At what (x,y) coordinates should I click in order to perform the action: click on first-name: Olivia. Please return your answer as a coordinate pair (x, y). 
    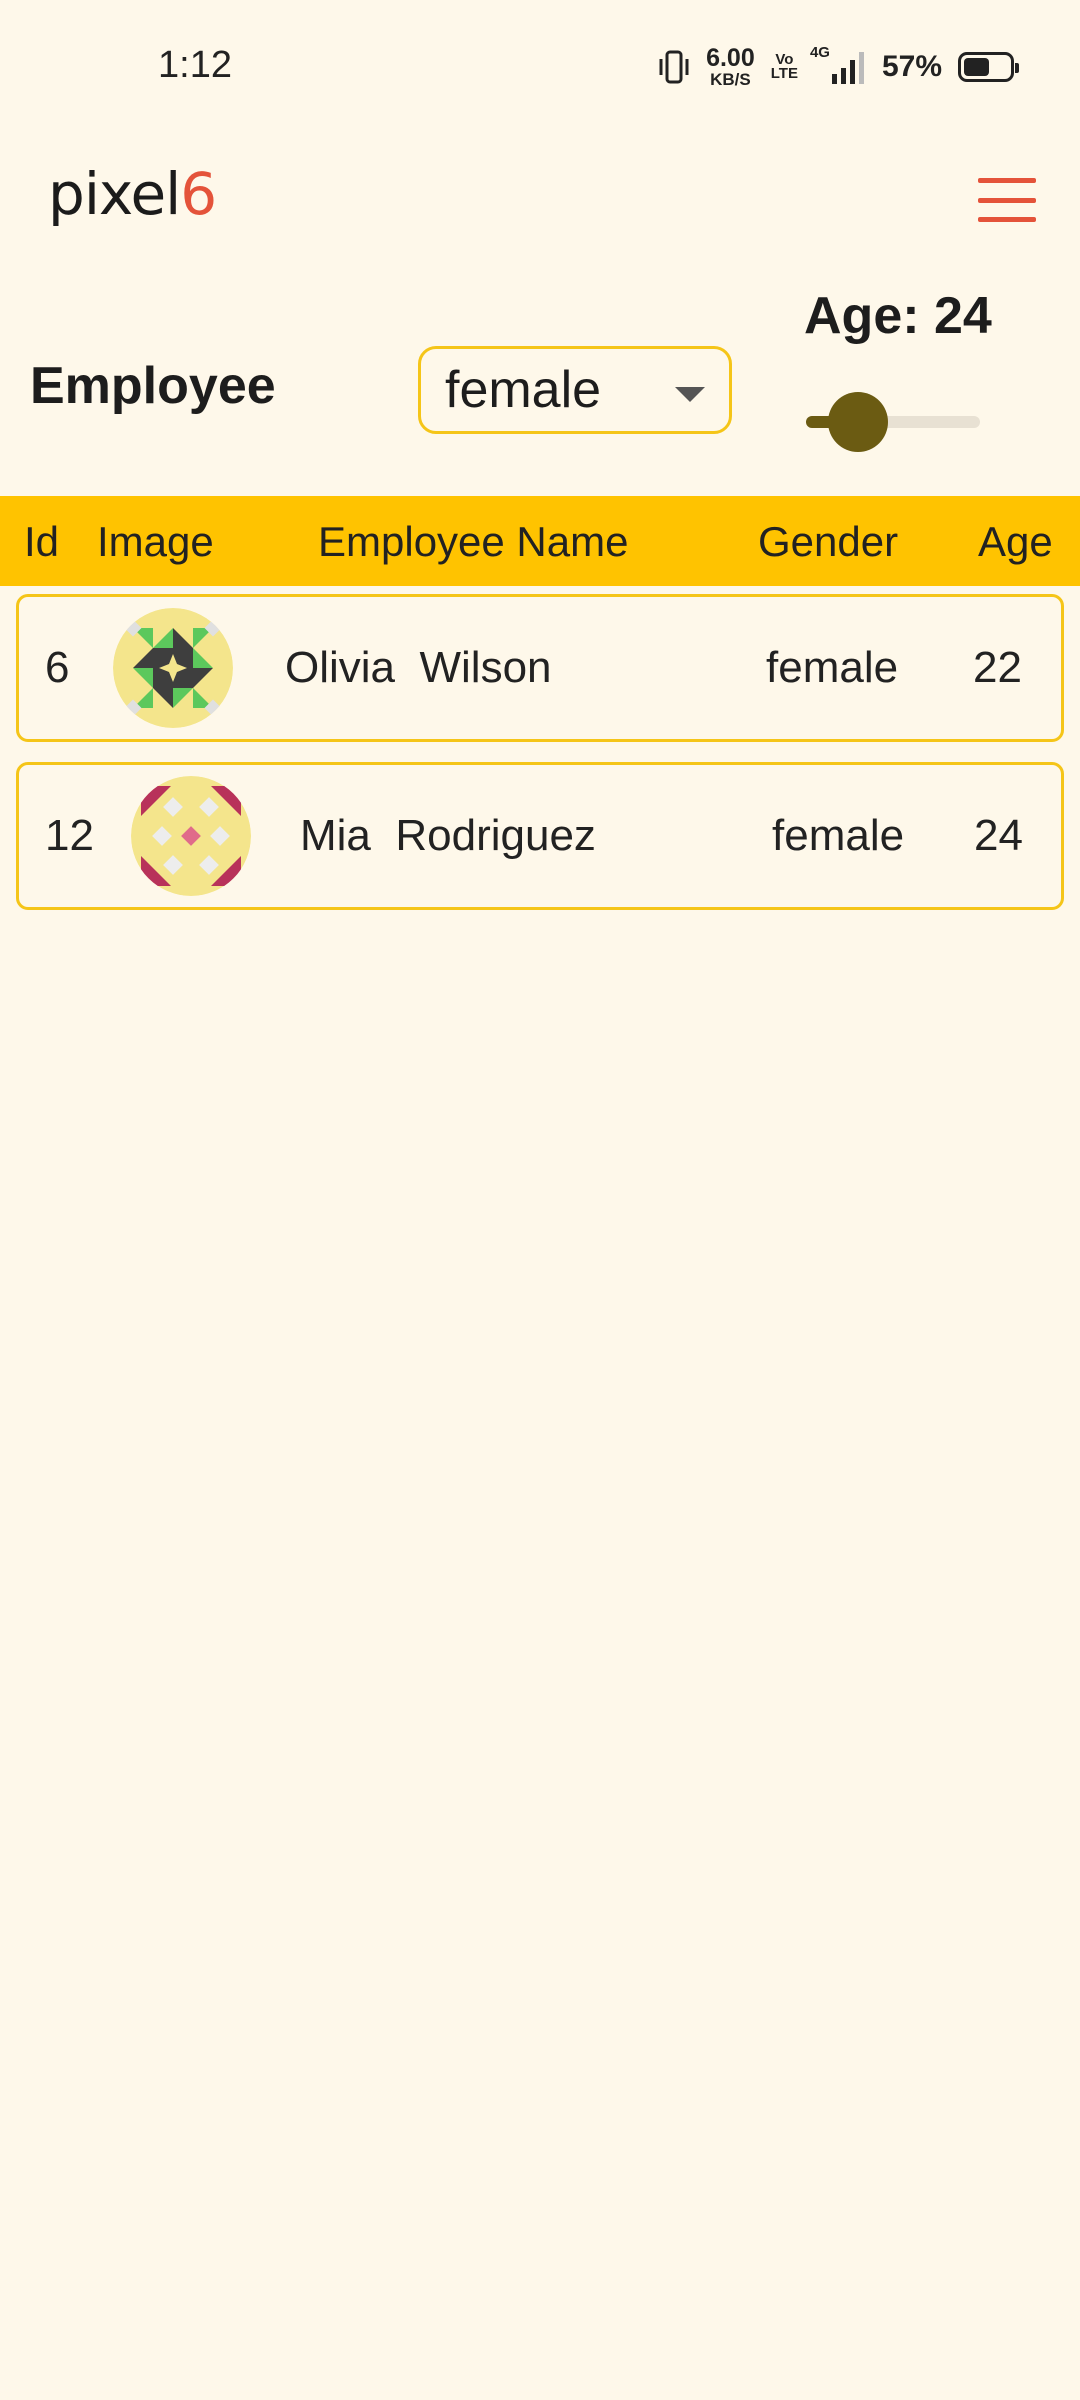
    Looking at the image, I should click on (340, 667).